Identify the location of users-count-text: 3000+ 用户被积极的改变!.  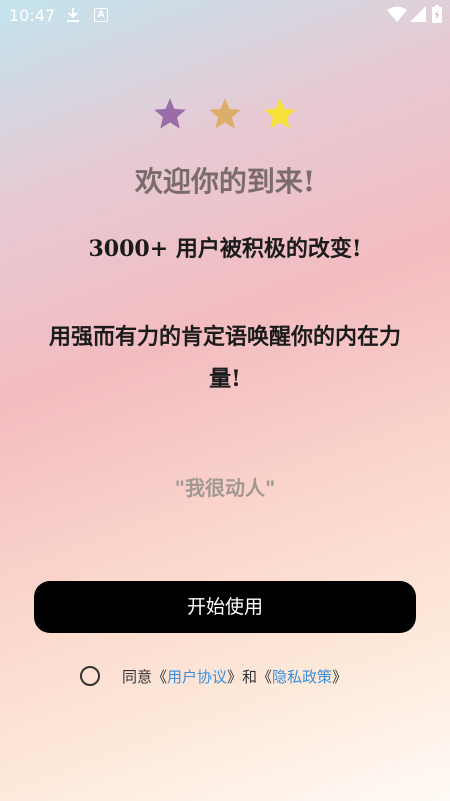
(225, 249).